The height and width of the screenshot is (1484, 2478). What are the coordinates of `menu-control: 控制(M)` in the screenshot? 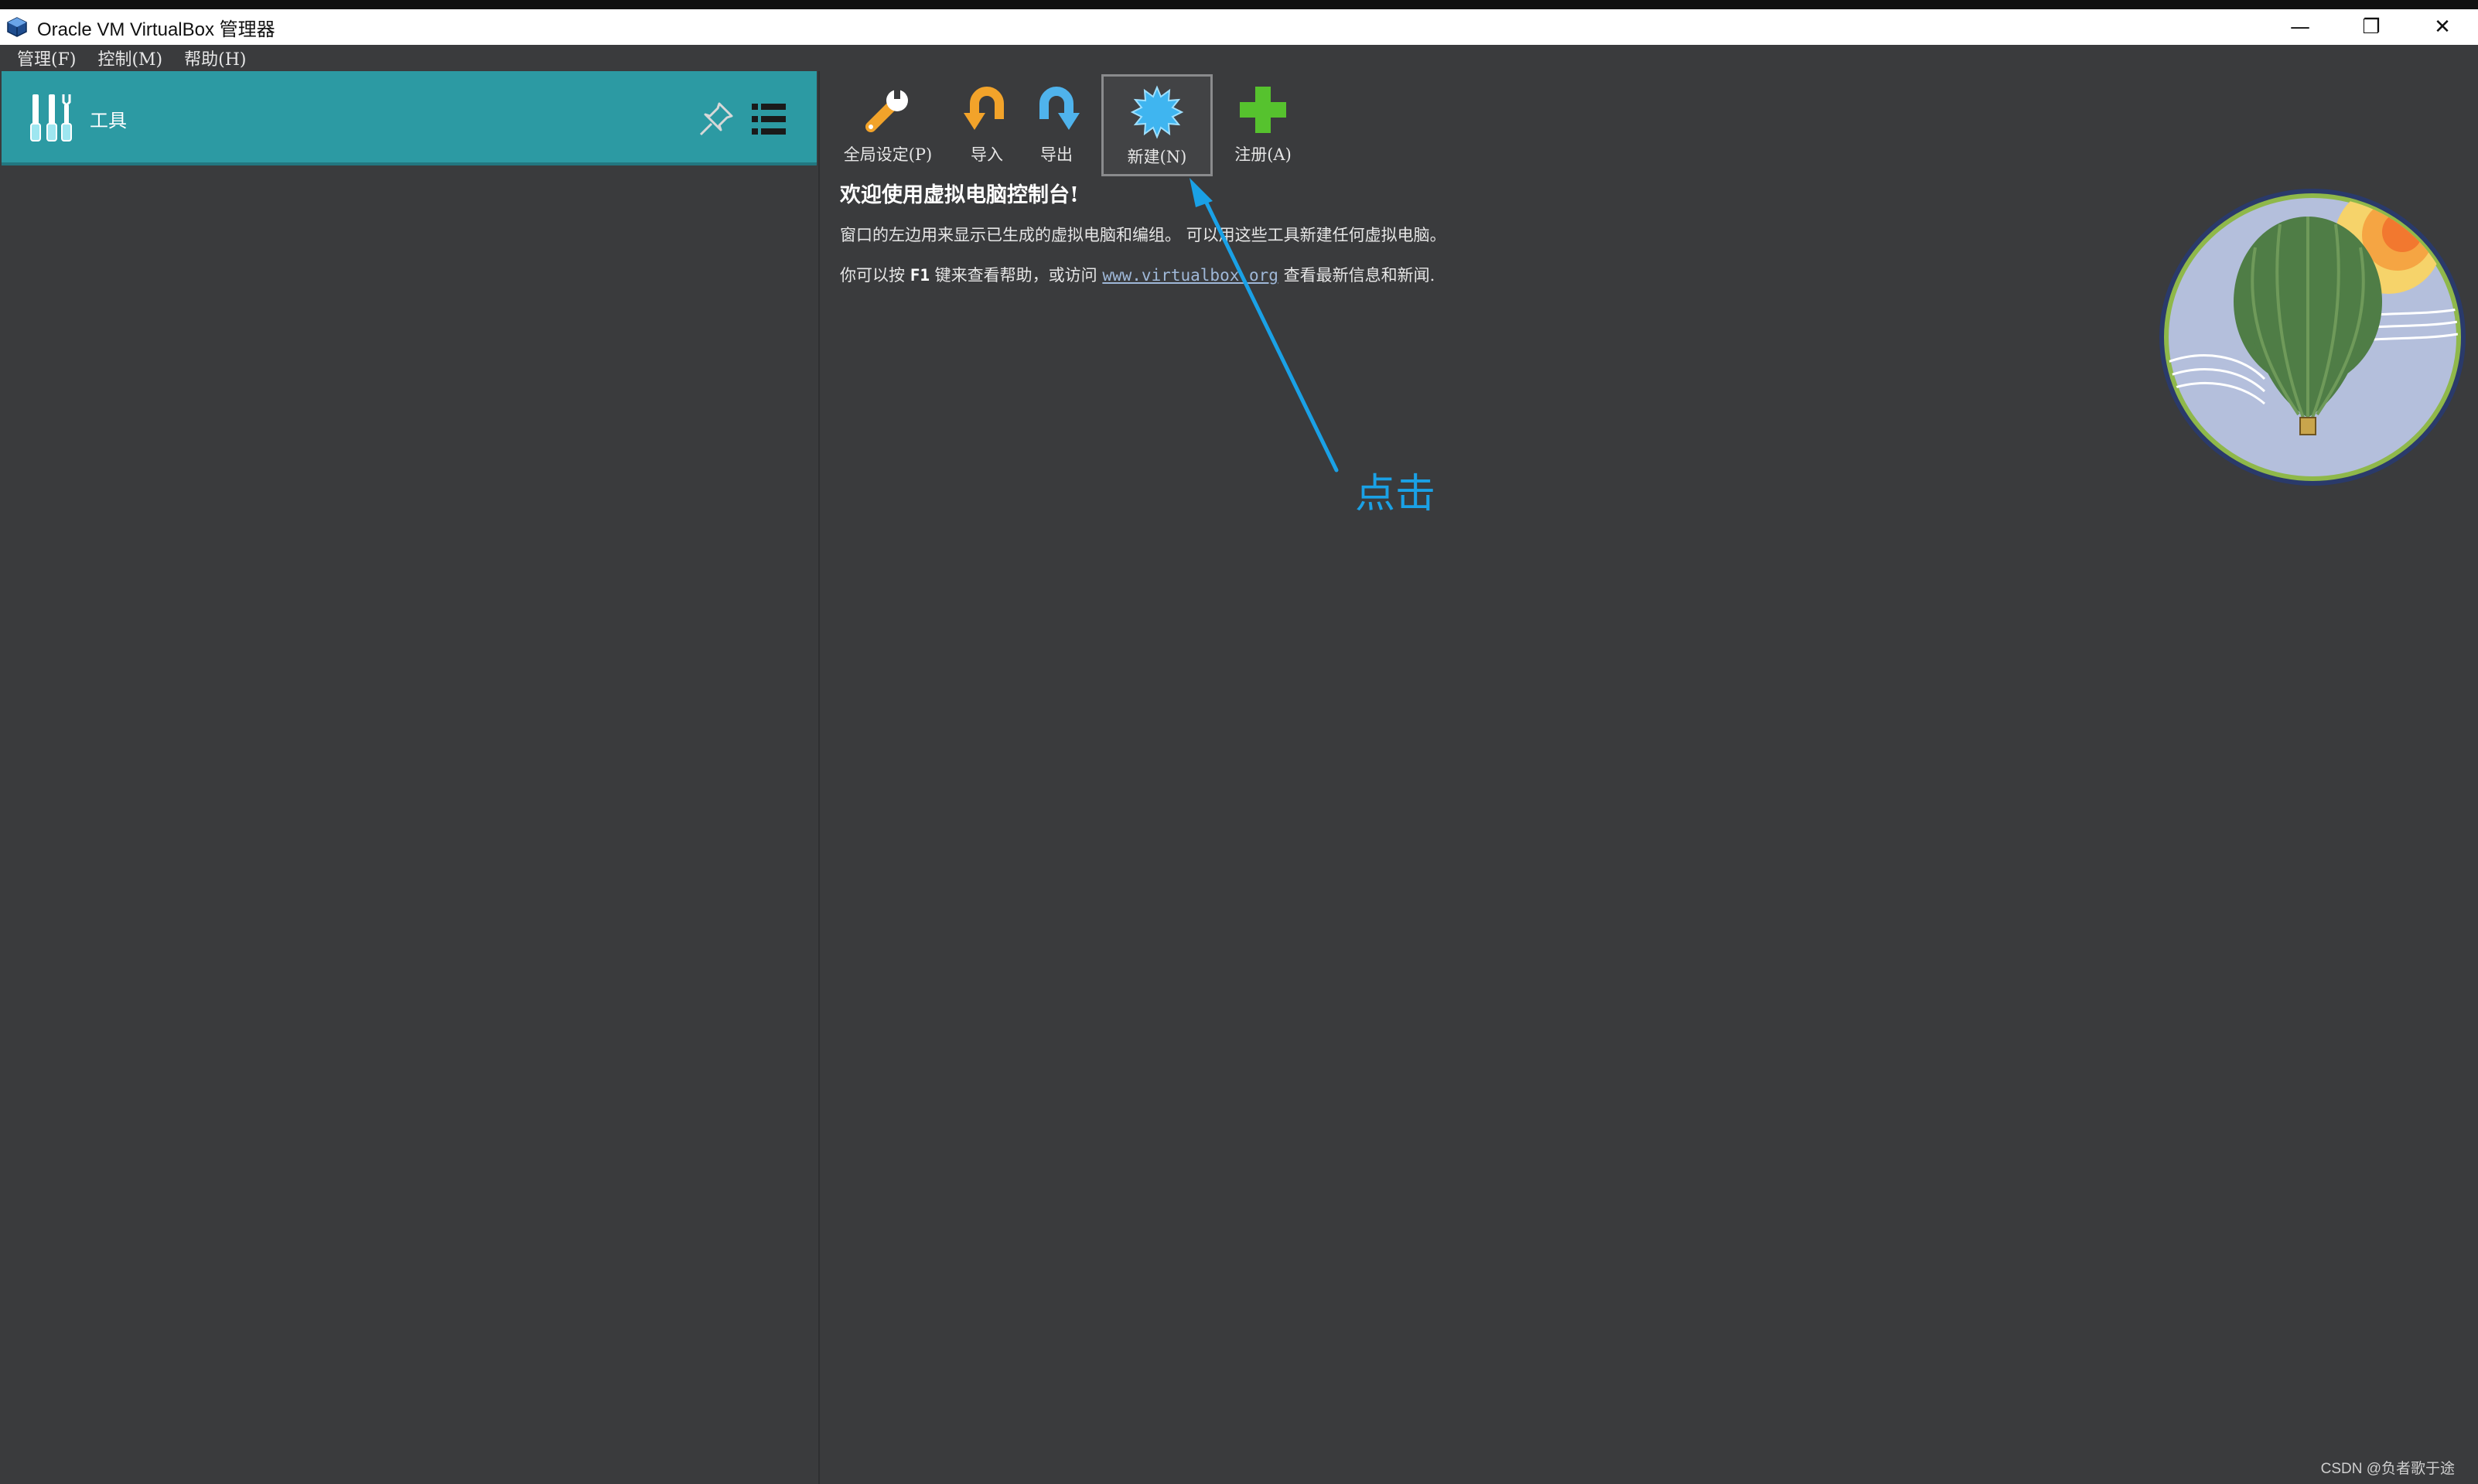 It's located at (129, 58).